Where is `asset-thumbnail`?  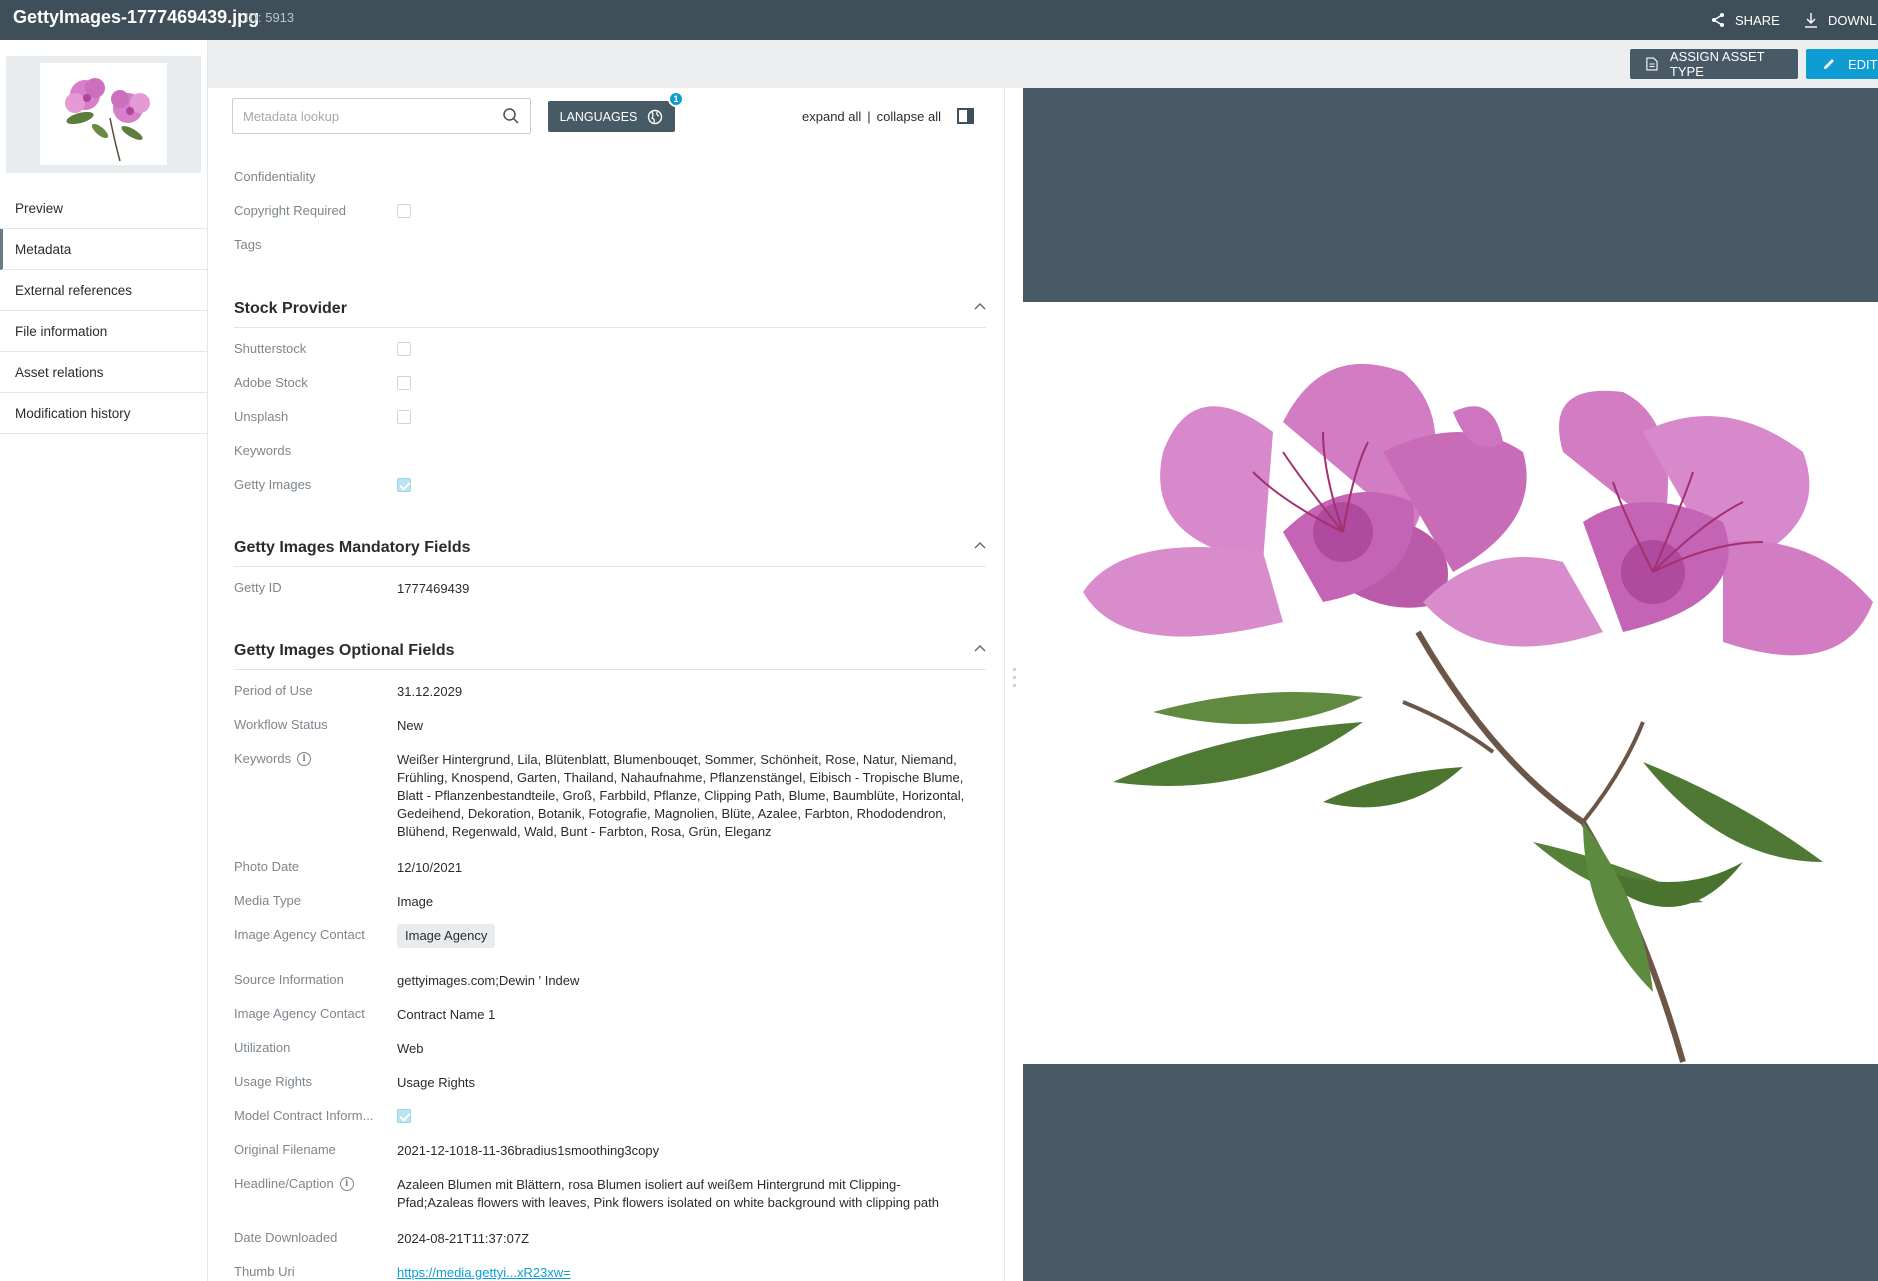 asset-thumbnail is located at coordinates (103, 114).